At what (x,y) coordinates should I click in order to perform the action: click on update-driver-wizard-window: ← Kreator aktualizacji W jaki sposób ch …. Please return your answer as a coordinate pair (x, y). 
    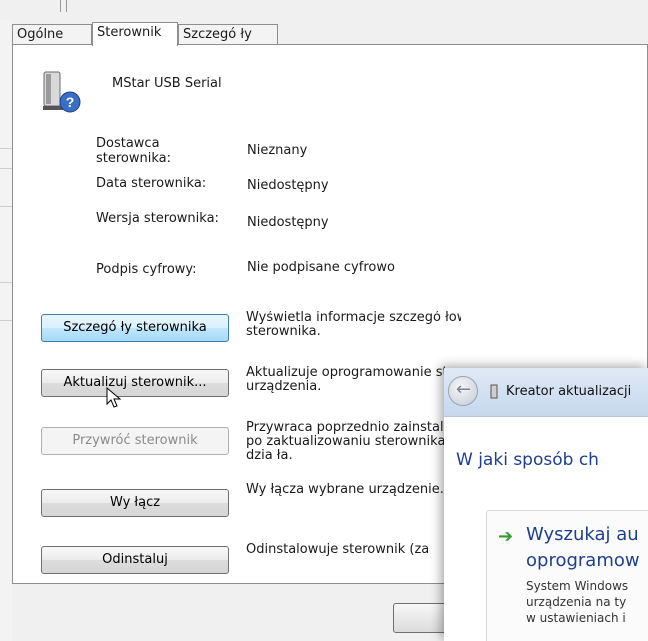
    Looking at the image, I should click on (546, 504).